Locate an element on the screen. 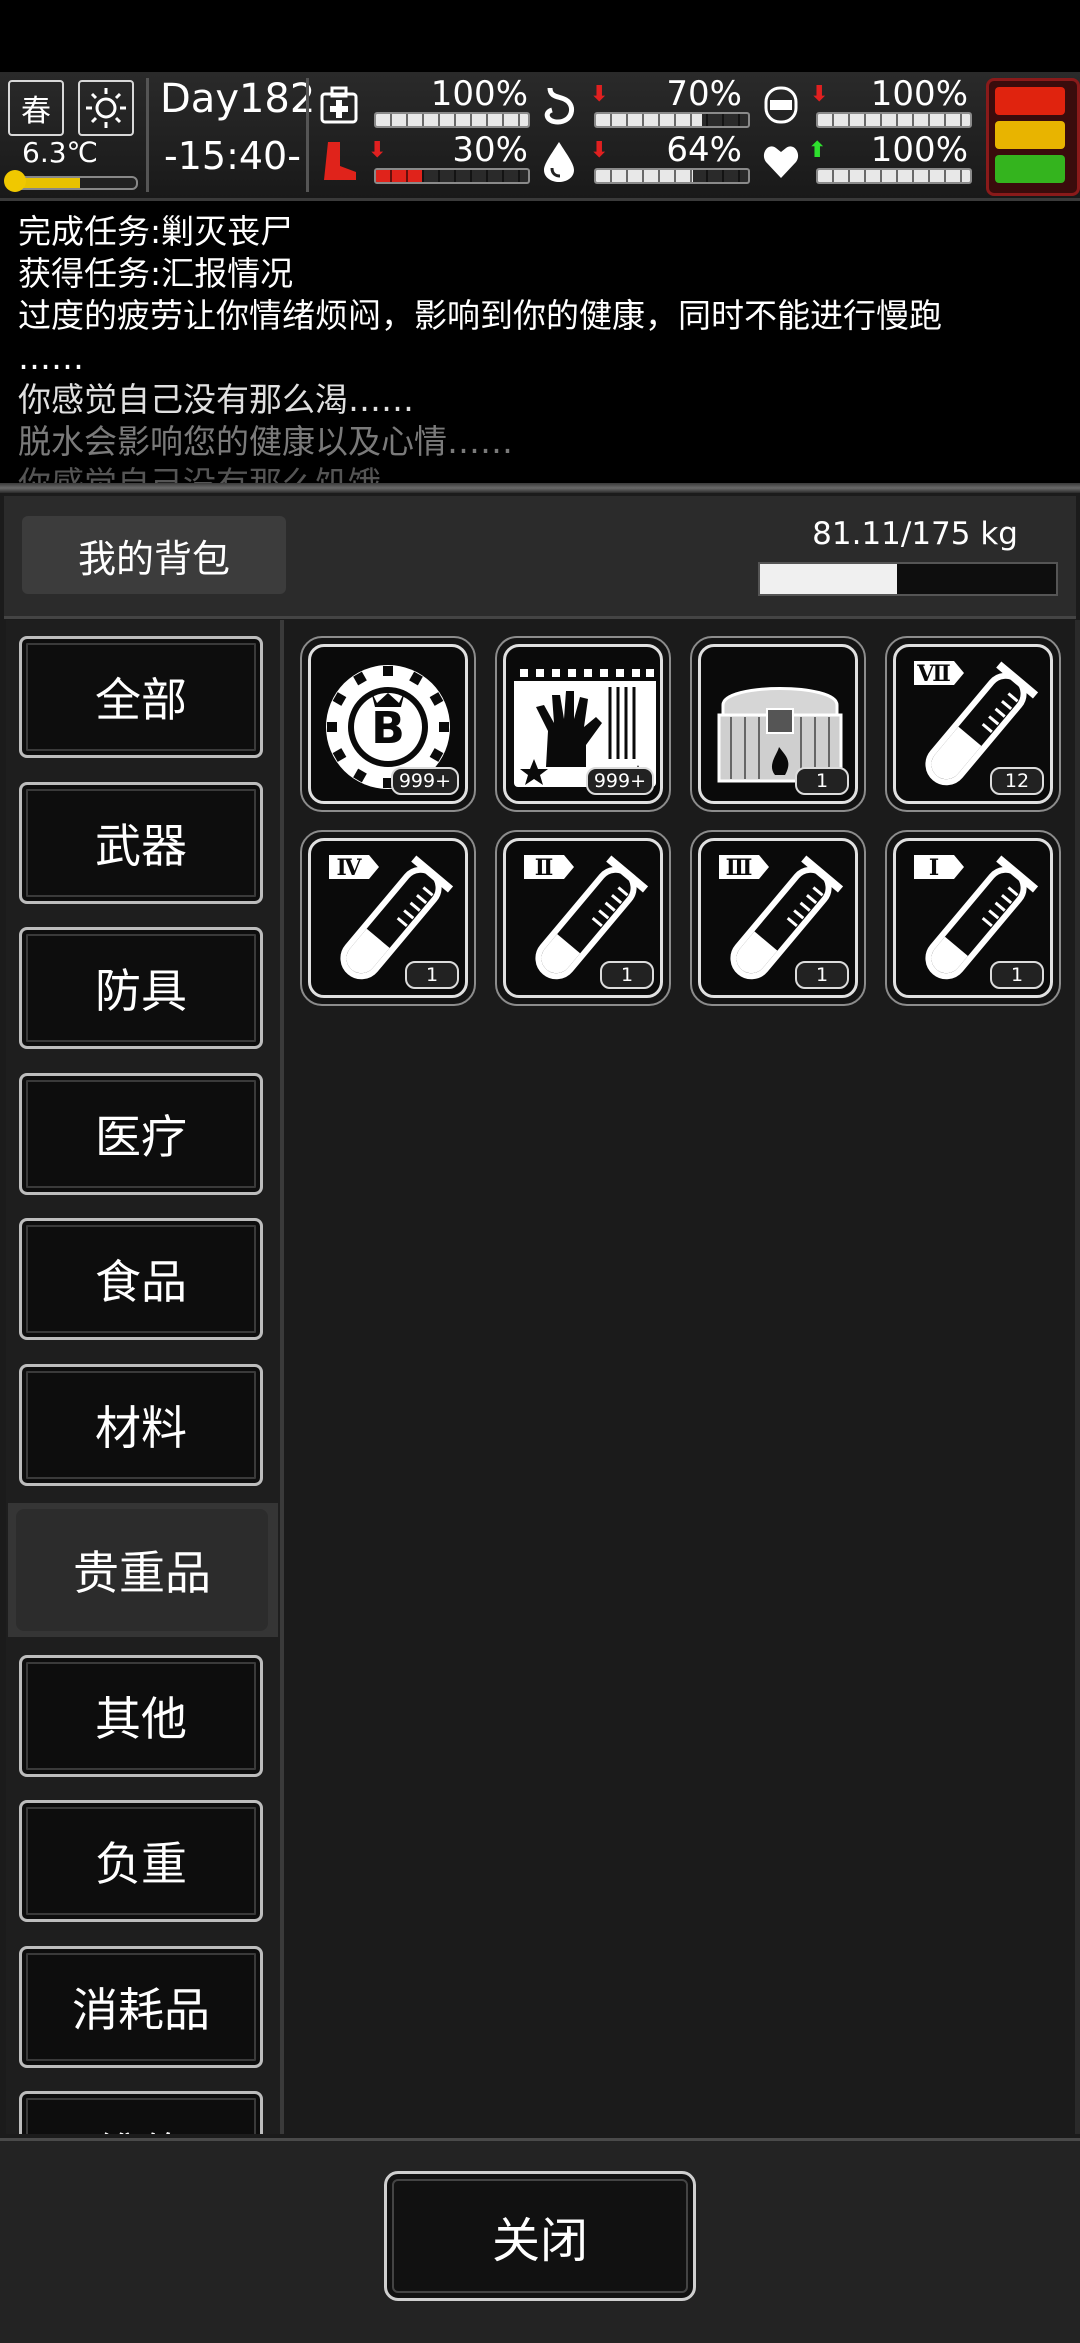 The width and height of the screenshot is (1080, 2343). category-button-1: 武器 is located at coordinates (141, 842).